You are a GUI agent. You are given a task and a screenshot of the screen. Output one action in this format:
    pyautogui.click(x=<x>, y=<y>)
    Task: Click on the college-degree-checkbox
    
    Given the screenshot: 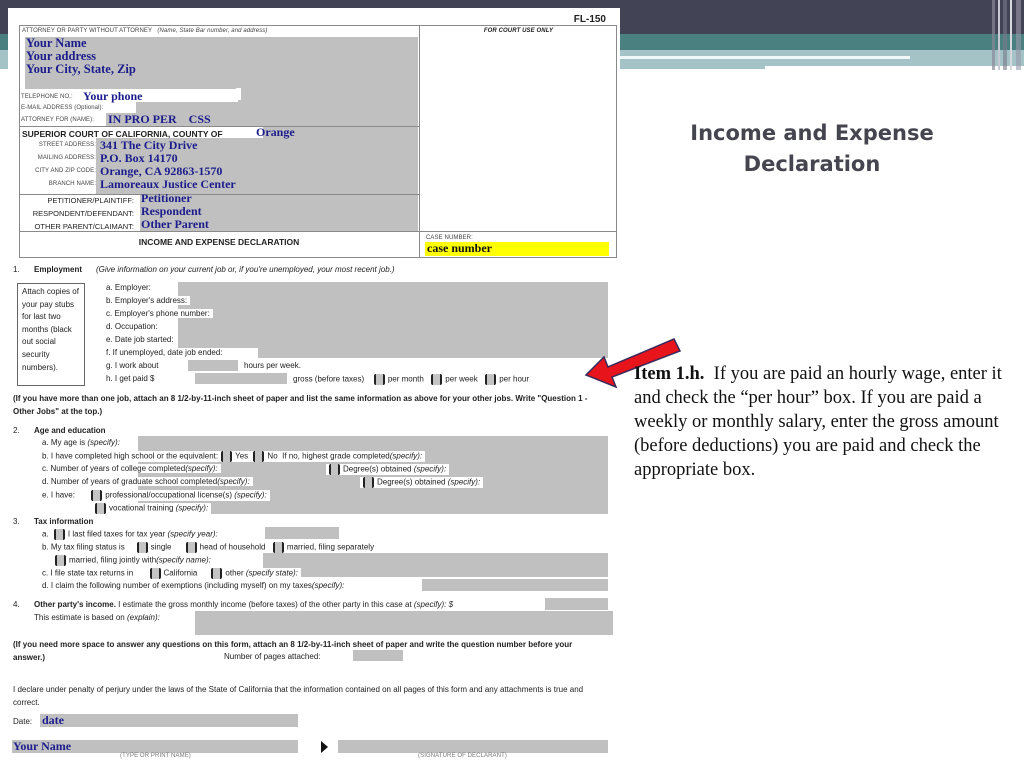 What is the action you would take?
    pyautogui.click(x=334, y=469)
    